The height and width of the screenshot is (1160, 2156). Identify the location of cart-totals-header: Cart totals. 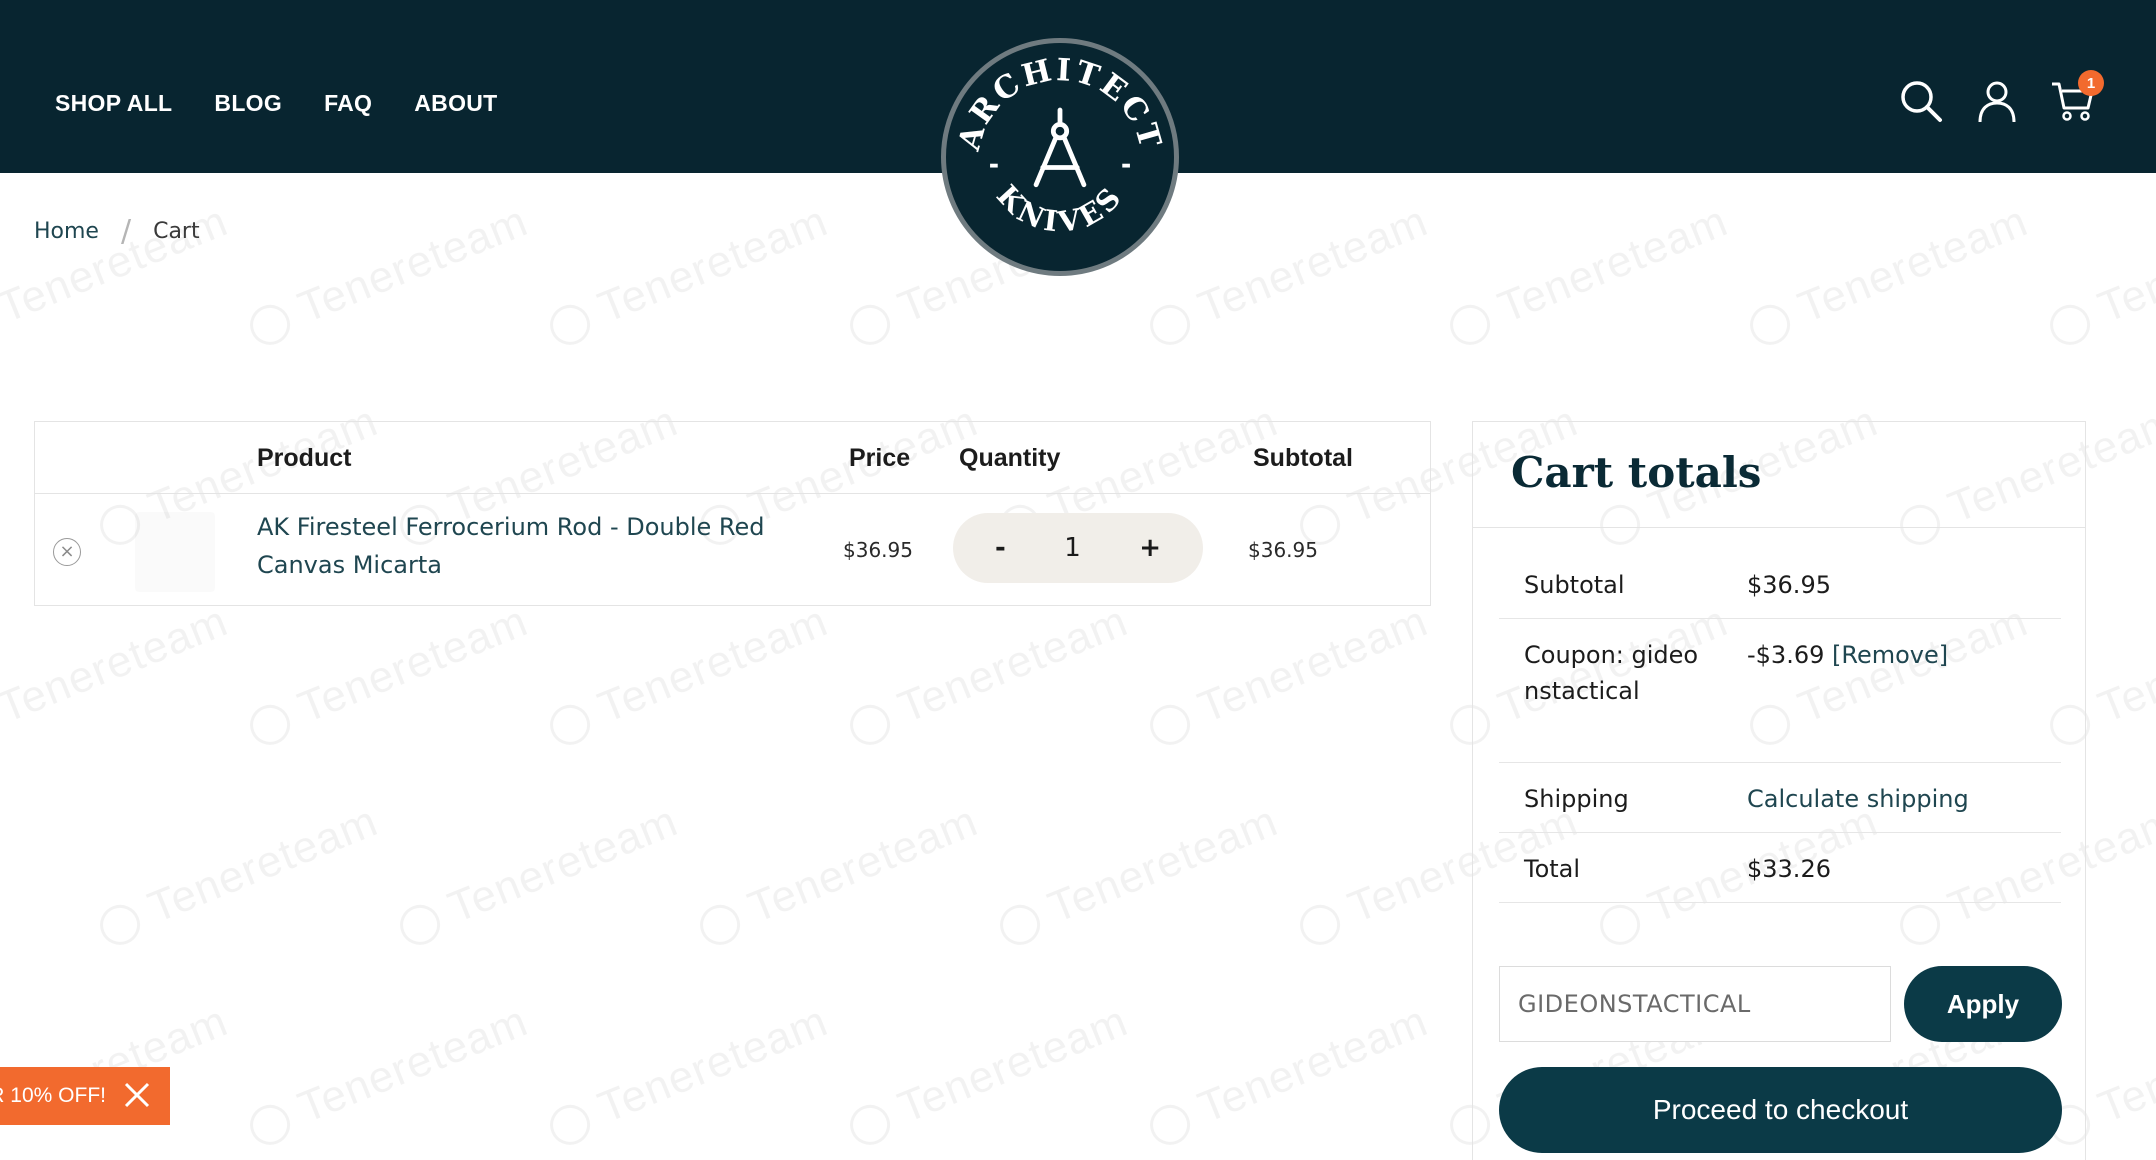
(1779, 475).